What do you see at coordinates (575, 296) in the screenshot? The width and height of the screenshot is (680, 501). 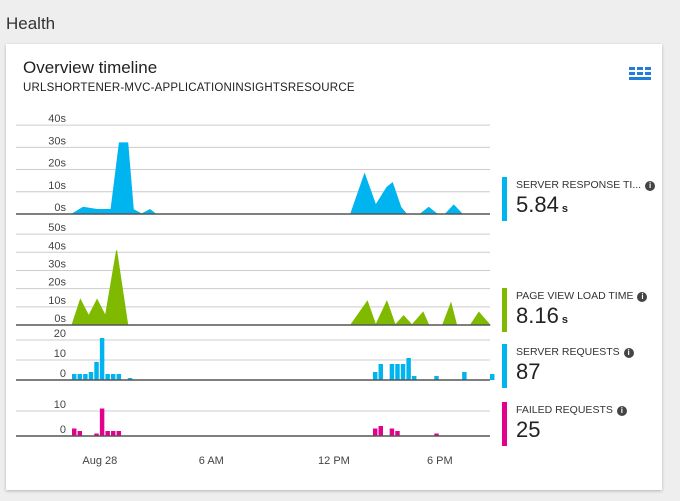 I see `metric-label: PAGE VIEW LOAD TIME` at bounding box center [575, 296].